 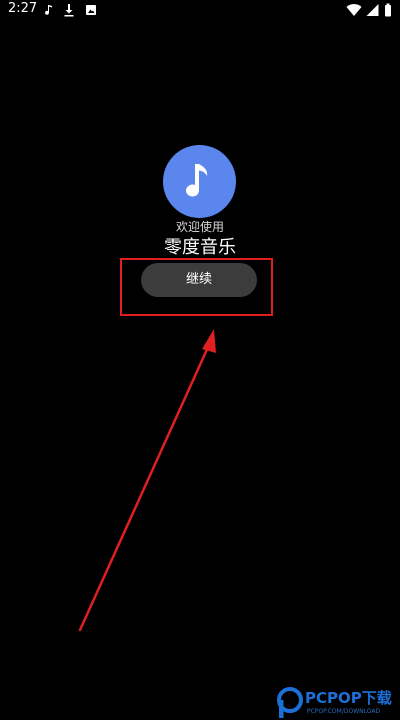 What do you see at coordinates (348, 698) in the screenshot?
I see `watermark-text: PCPOP下载` at bounding box center [348, 698].